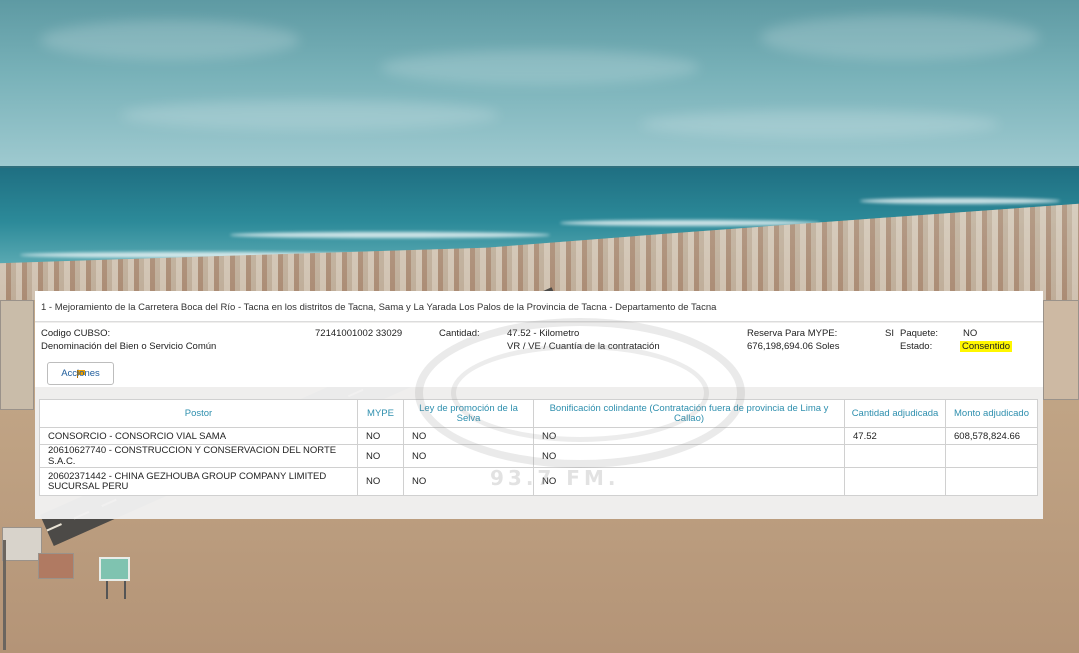 The height and width of the screenshot is (653, 1079). Describe the element at coordinates (792, 333) in the screenshot. I see `reserva-mype-label: Reserva Para MYPE:` at that location.